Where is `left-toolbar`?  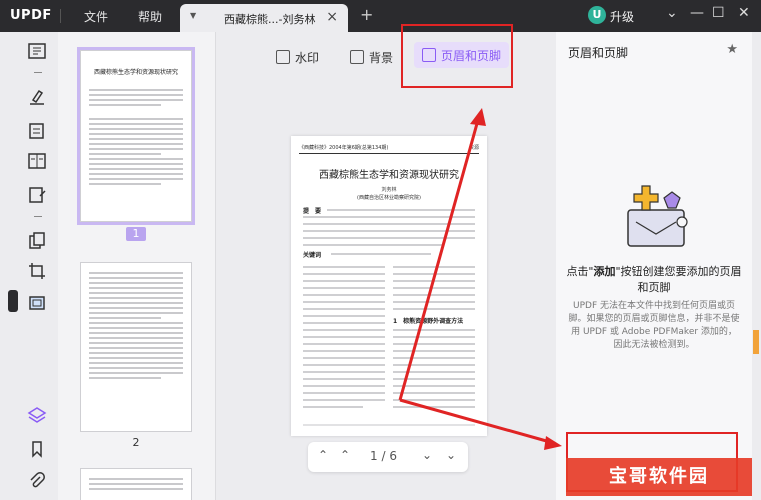 left-toolbar is located at coordinates (37, 266).